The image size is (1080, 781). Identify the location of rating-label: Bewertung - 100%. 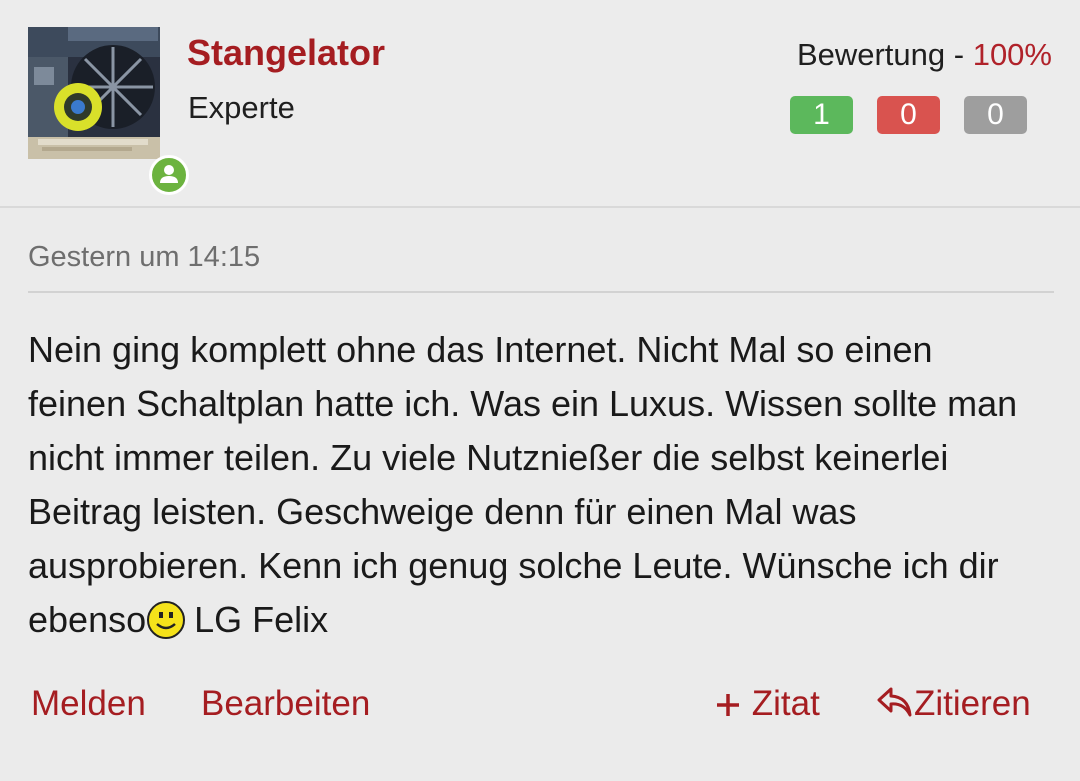
(924, 55).